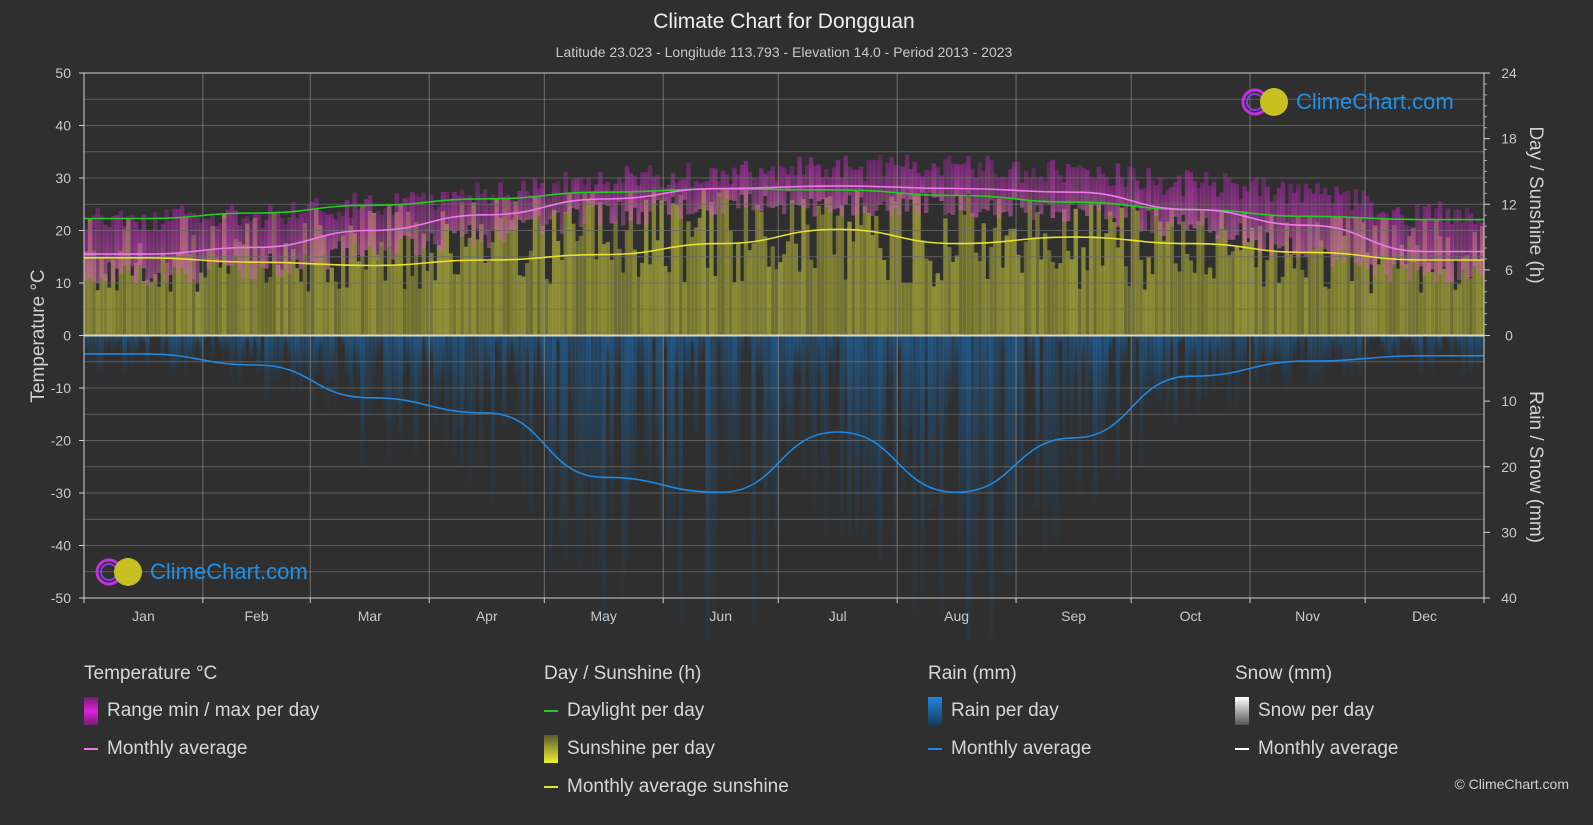 The height and width of the screenshot is (825, 1593). I want to click on legend-heading: Day / Sunshine (h), so click(623, 673).